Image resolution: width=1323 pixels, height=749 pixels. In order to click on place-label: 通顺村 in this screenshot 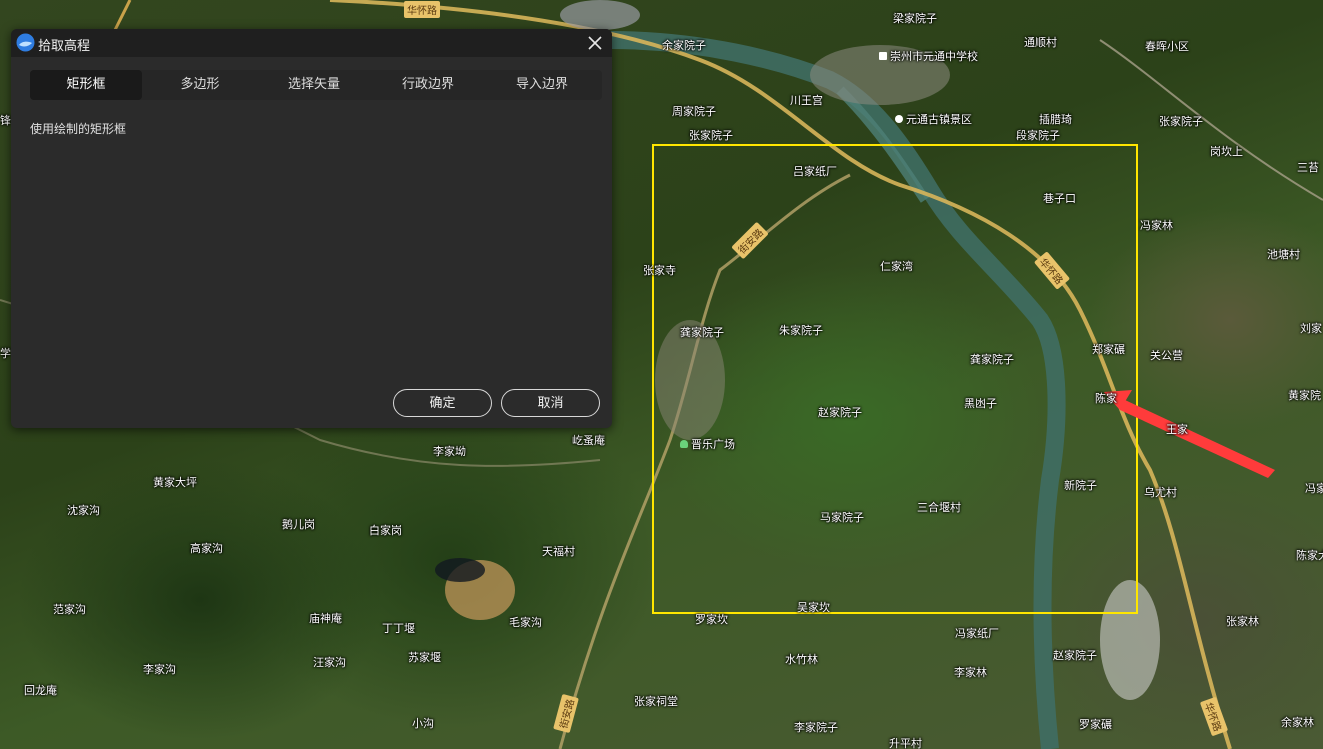, I will do `click(1040, 42)`.